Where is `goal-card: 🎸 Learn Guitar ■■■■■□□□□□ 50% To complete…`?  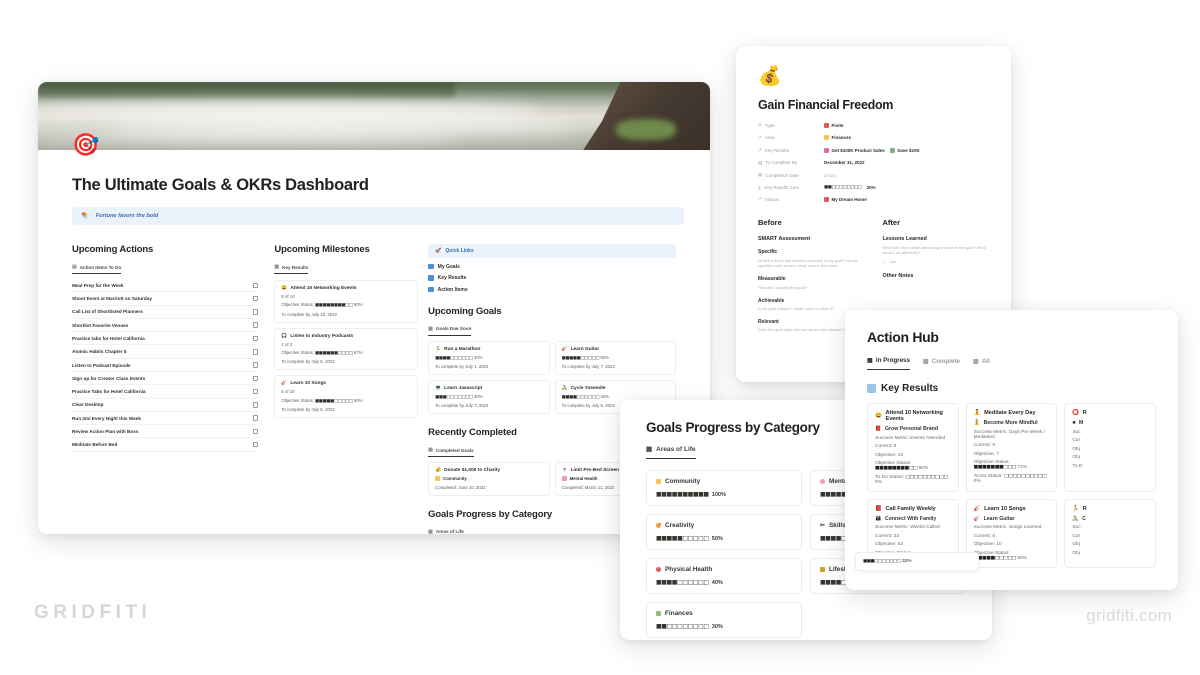 goal-card: 🎸 Learn Guitar ■■■■■□□□□□ 50% To complete… is located at coordinates (615, 357).